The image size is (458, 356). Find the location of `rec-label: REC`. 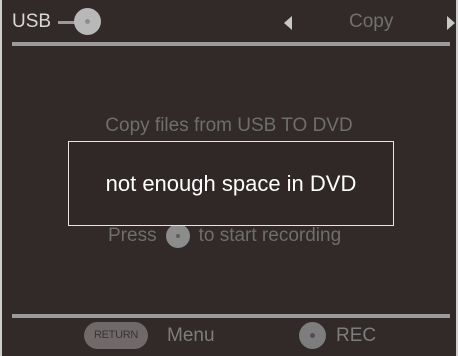

rec-label: REC is located at coordinates (356, 335).